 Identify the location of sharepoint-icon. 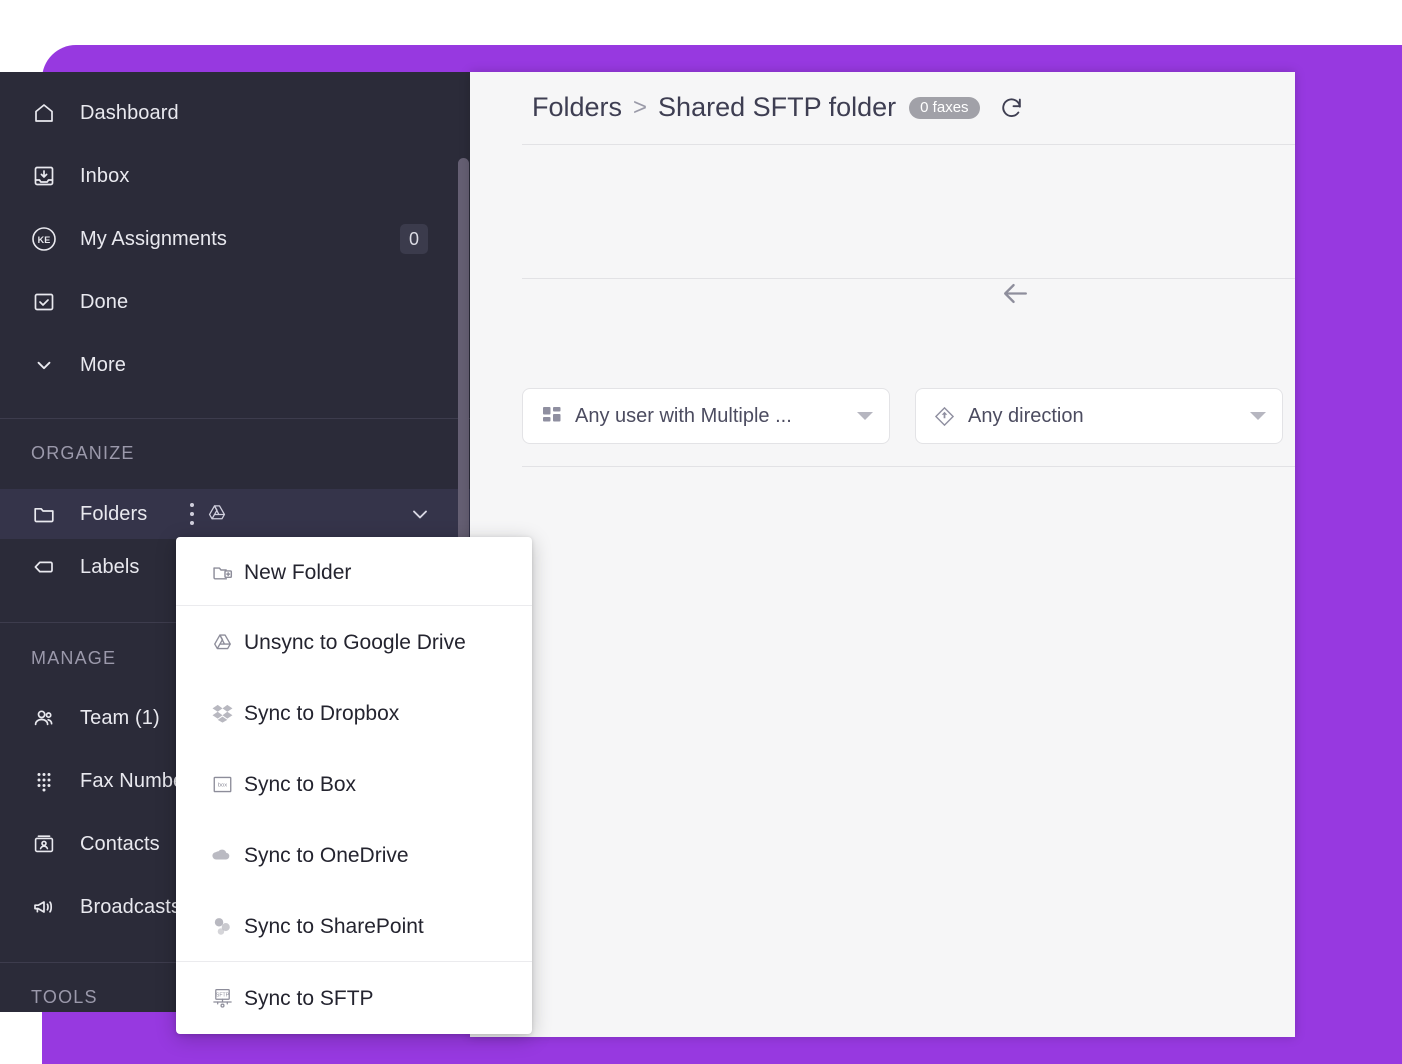
(222, 927).